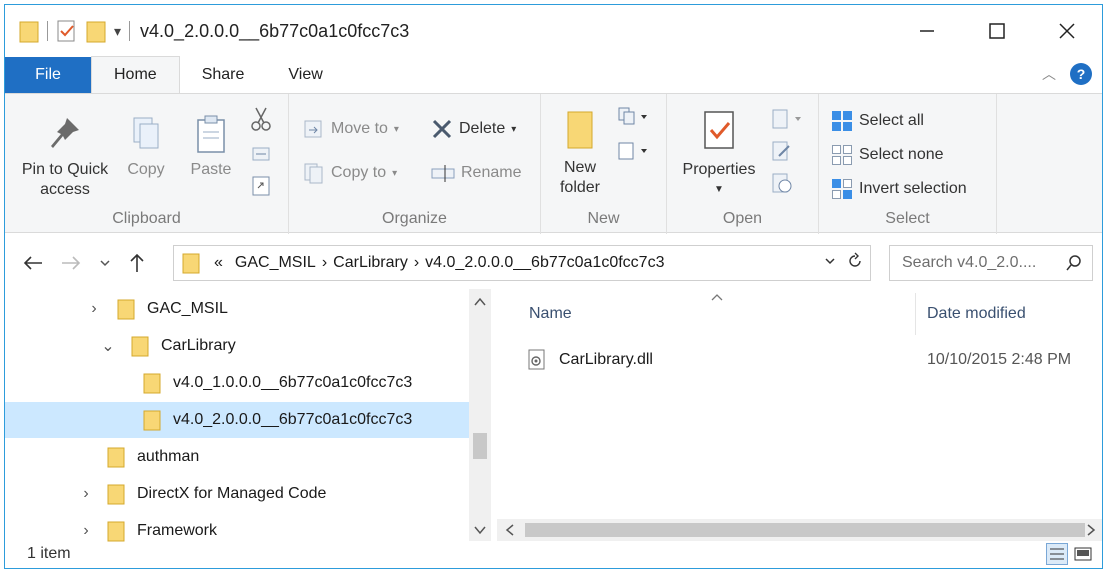 The image size is (1107, 573). I want to click on open-with-icon, so click(788, 119).